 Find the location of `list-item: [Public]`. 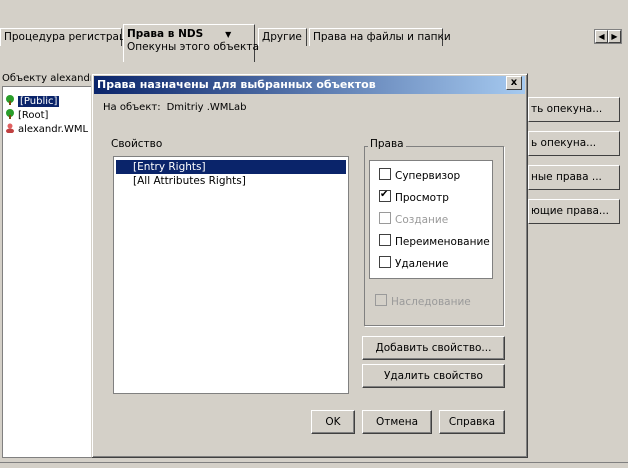

list-item: [Public] is located at coordinates (32, 101).